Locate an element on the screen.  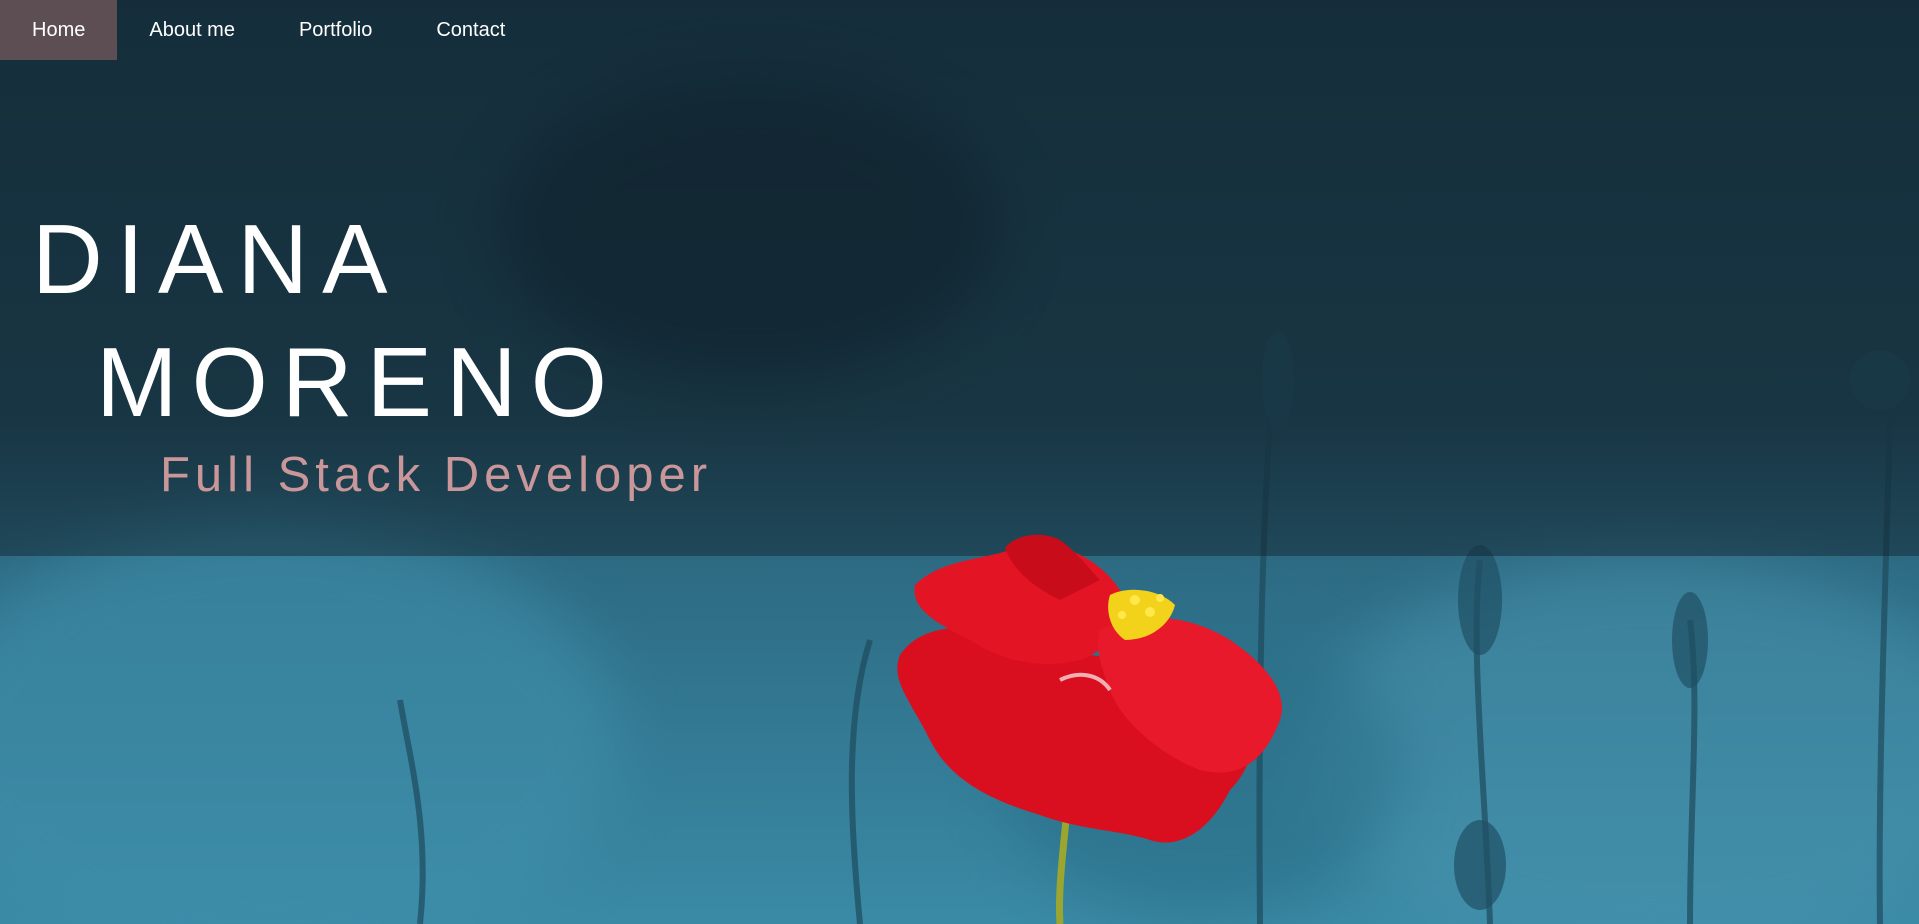
main-nav: Home About me Portfolio Contact is located at coordinates (268, 30).